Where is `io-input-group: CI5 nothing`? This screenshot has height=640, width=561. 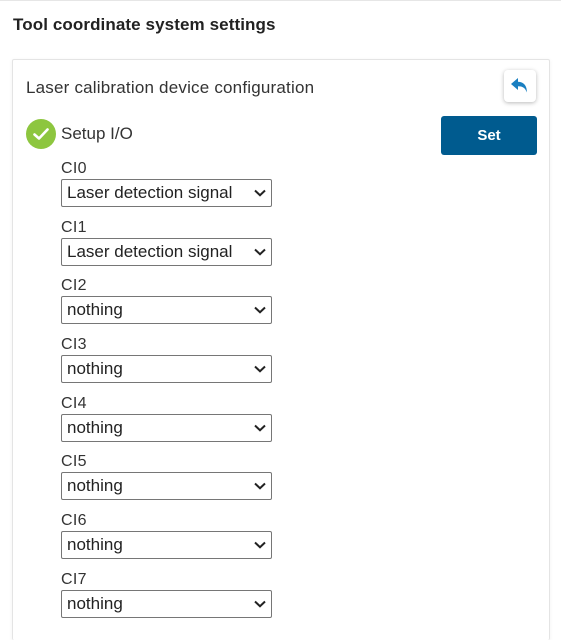 io-input-group: CI5 nothing is located at coordinates (166, 480).